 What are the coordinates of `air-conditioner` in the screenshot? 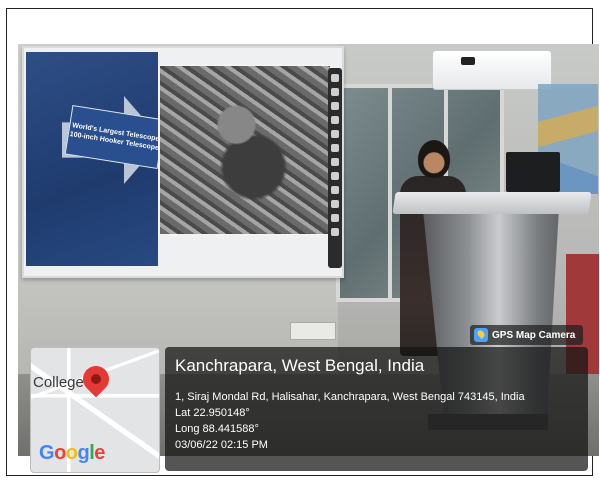 It's located at (492, 70).